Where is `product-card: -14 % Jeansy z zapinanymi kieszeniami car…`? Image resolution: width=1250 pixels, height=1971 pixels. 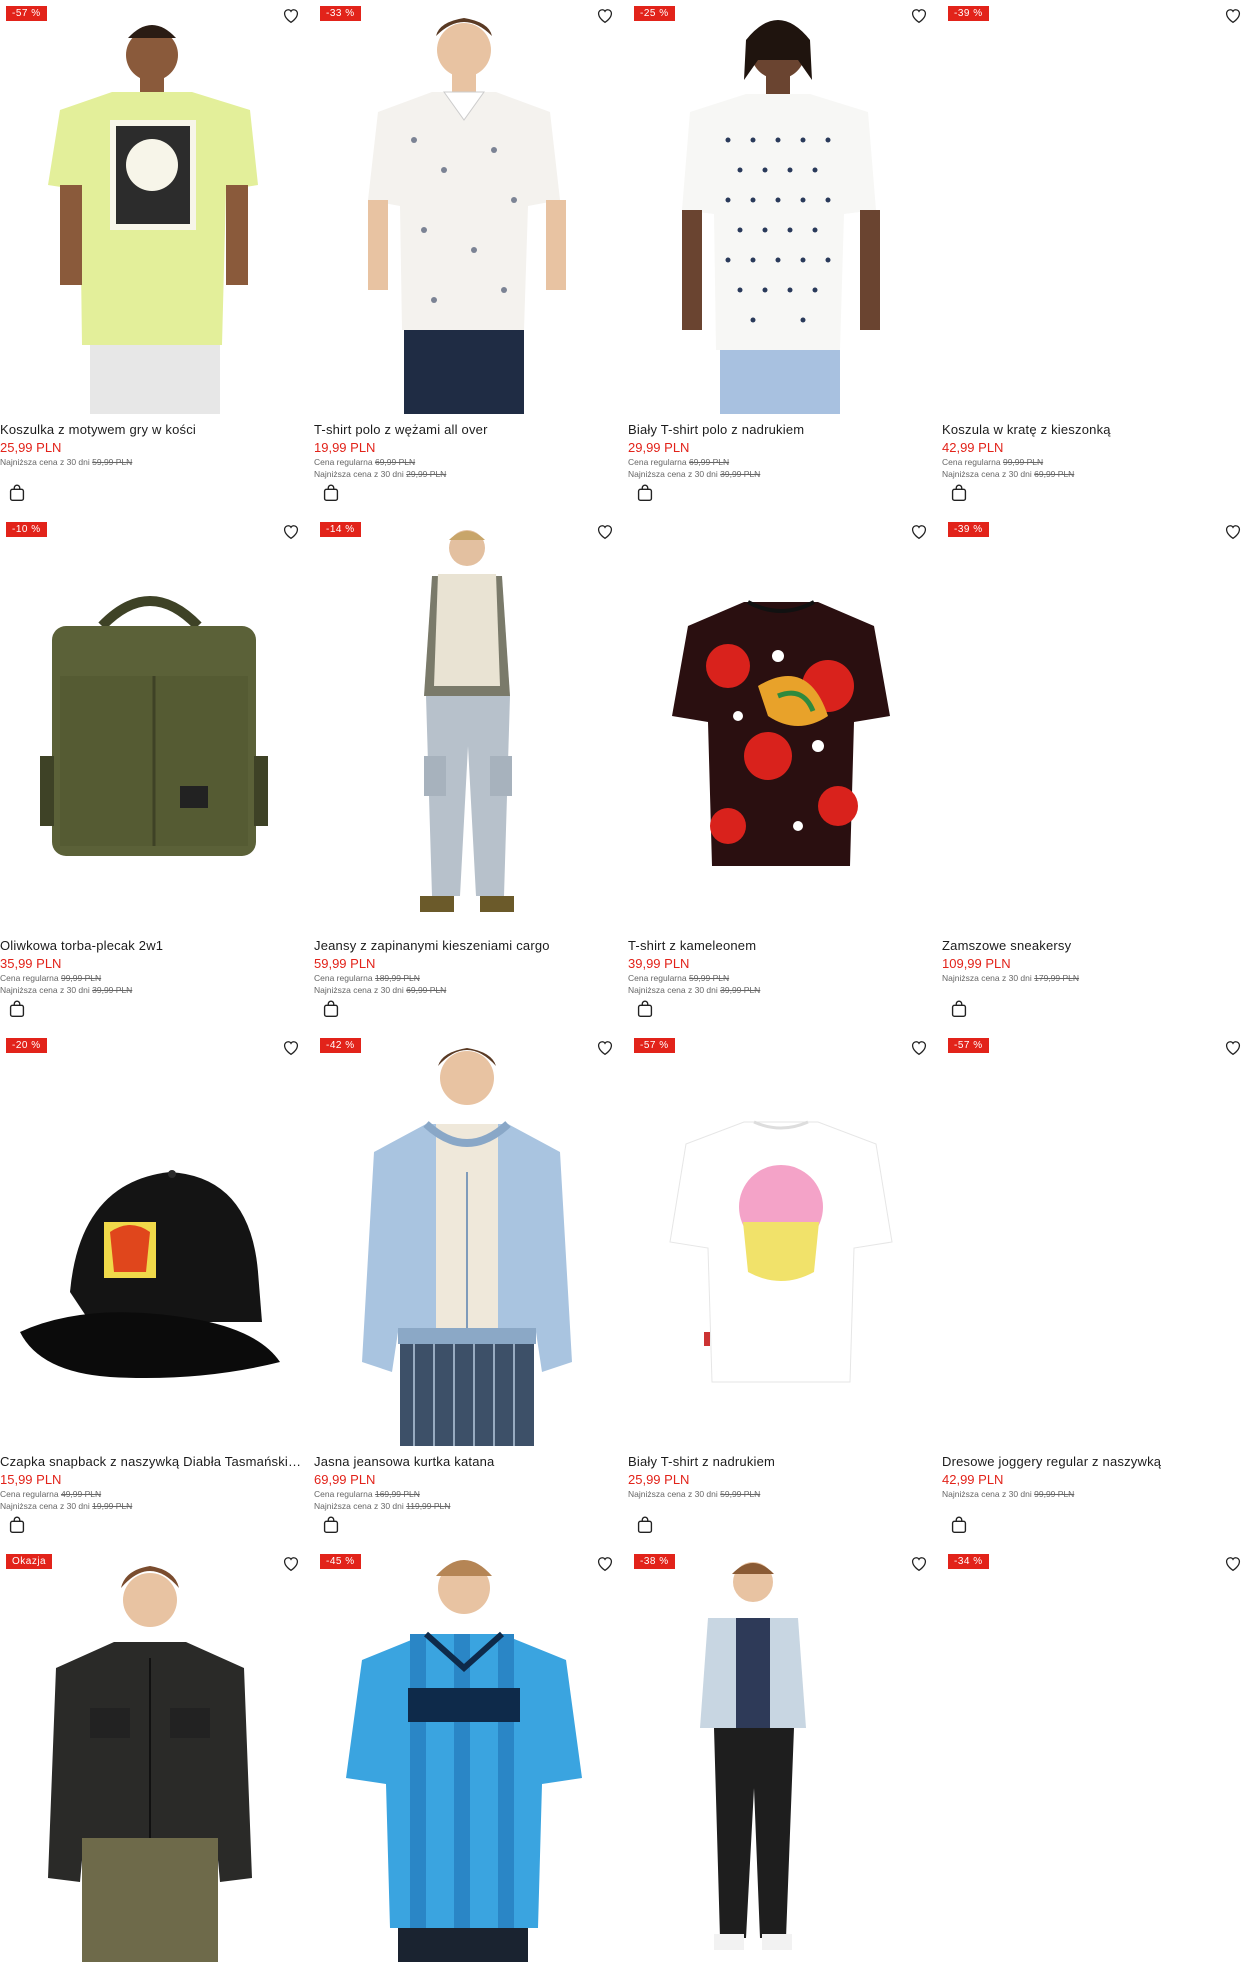 product-card: -14 % Jeansy z zapinanymi kieszeniami car… is located at coordinates (467, 771).